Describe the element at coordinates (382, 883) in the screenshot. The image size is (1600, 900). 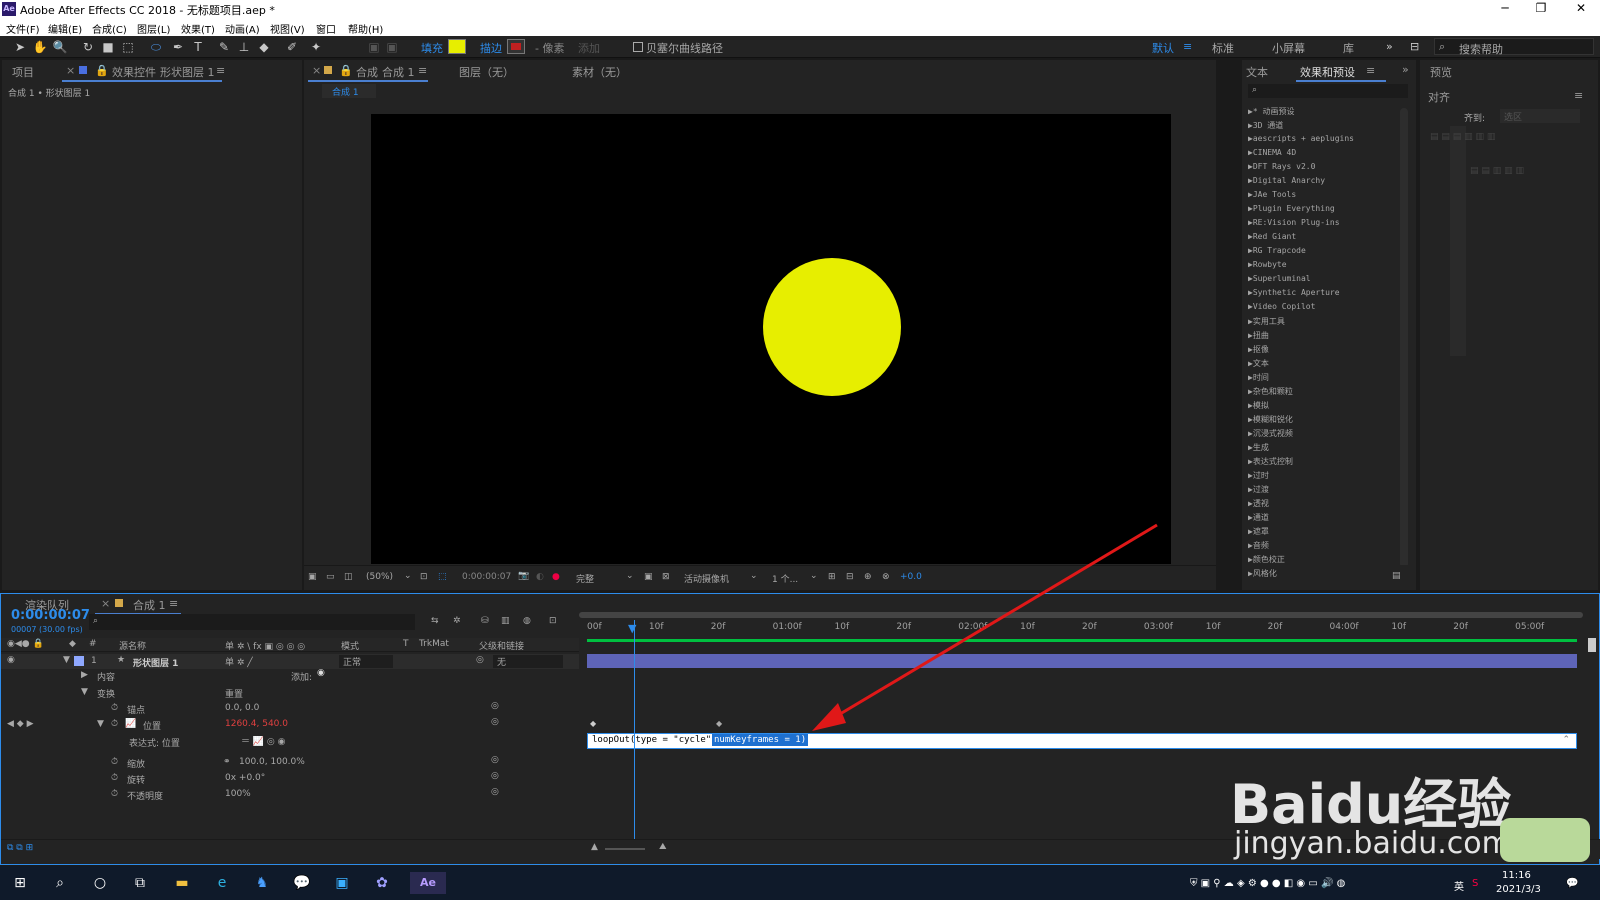
I see `app-icon-3: ✿` at that location.